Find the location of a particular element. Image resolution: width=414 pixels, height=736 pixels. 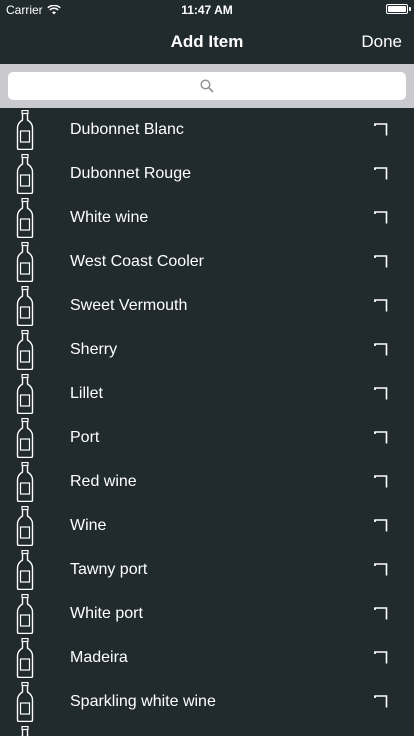

list-item: Lillet is located at coordinates (207, 394).